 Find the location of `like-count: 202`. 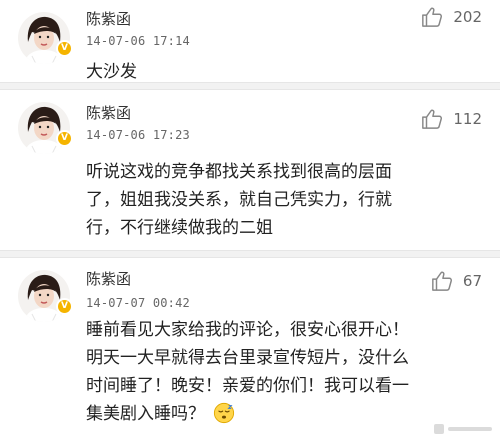

like-count: 202 is located at coordinates (467, 17).